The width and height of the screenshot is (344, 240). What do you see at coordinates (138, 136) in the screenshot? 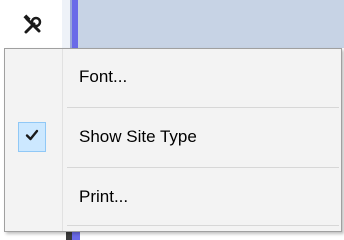
I see `menu-item-label: Show Site Type` at bounding box center [138, 136].